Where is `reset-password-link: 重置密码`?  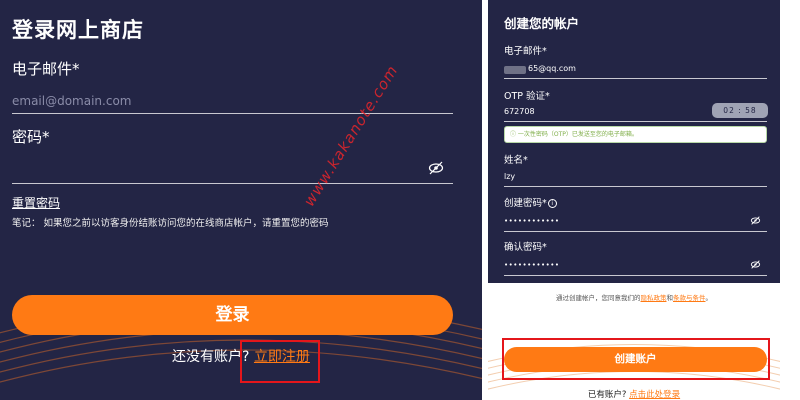 reset-password-link: 重置密码 is located at coordinates (36, 202).